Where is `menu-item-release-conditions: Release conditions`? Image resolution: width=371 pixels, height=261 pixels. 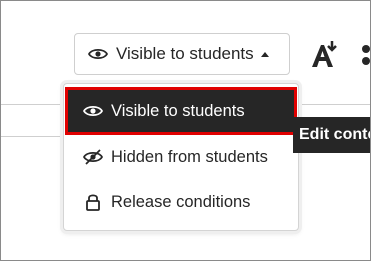 menu-item-release-conditions: Release conditions is located at coordinates (181, 202).